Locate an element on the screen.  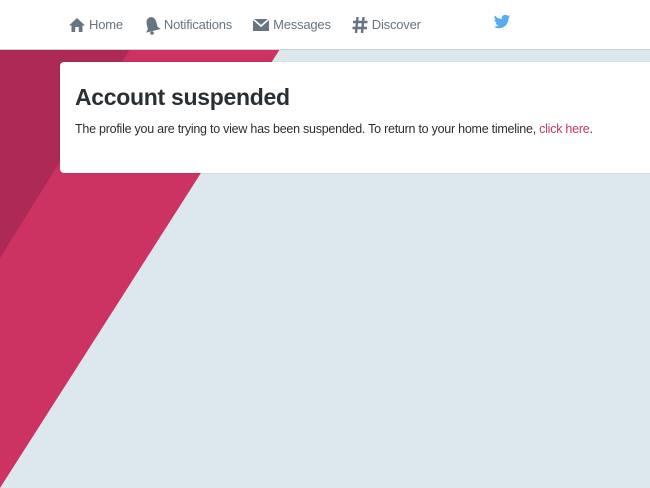
hashtag-icon is located at coordinates (360, 25).